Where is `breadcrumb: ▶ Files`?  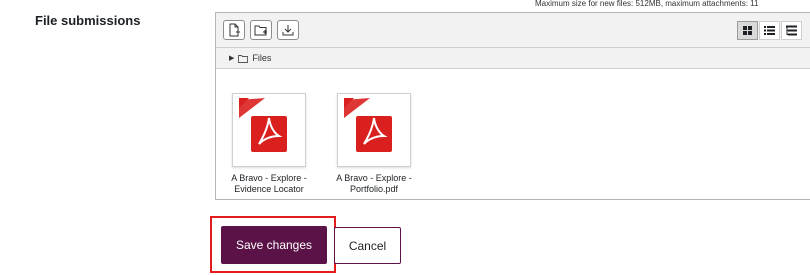
breadcrumb: ▶ Files is located at coordinates (513, 58).